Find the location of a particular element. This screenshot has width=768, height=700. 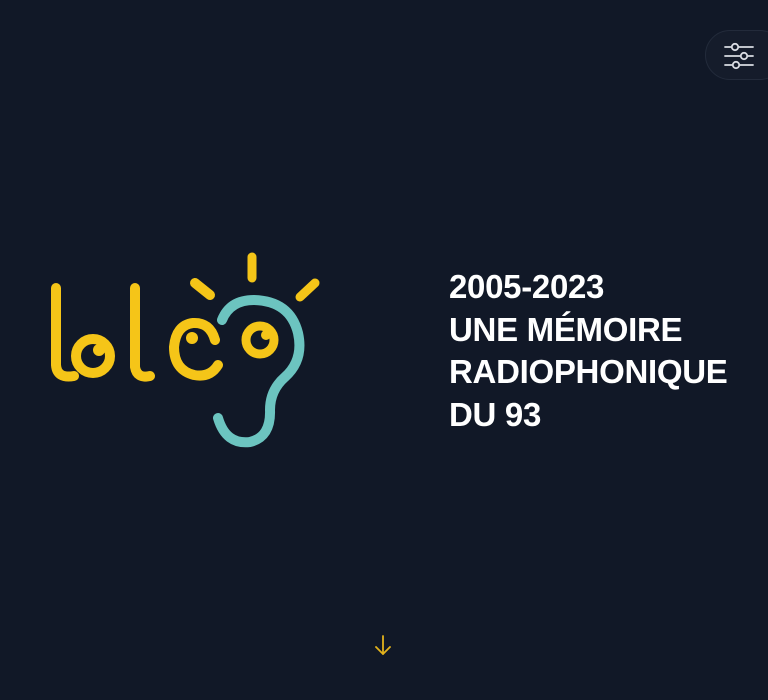

logo-ray-right is located at coordinates (307, 290).